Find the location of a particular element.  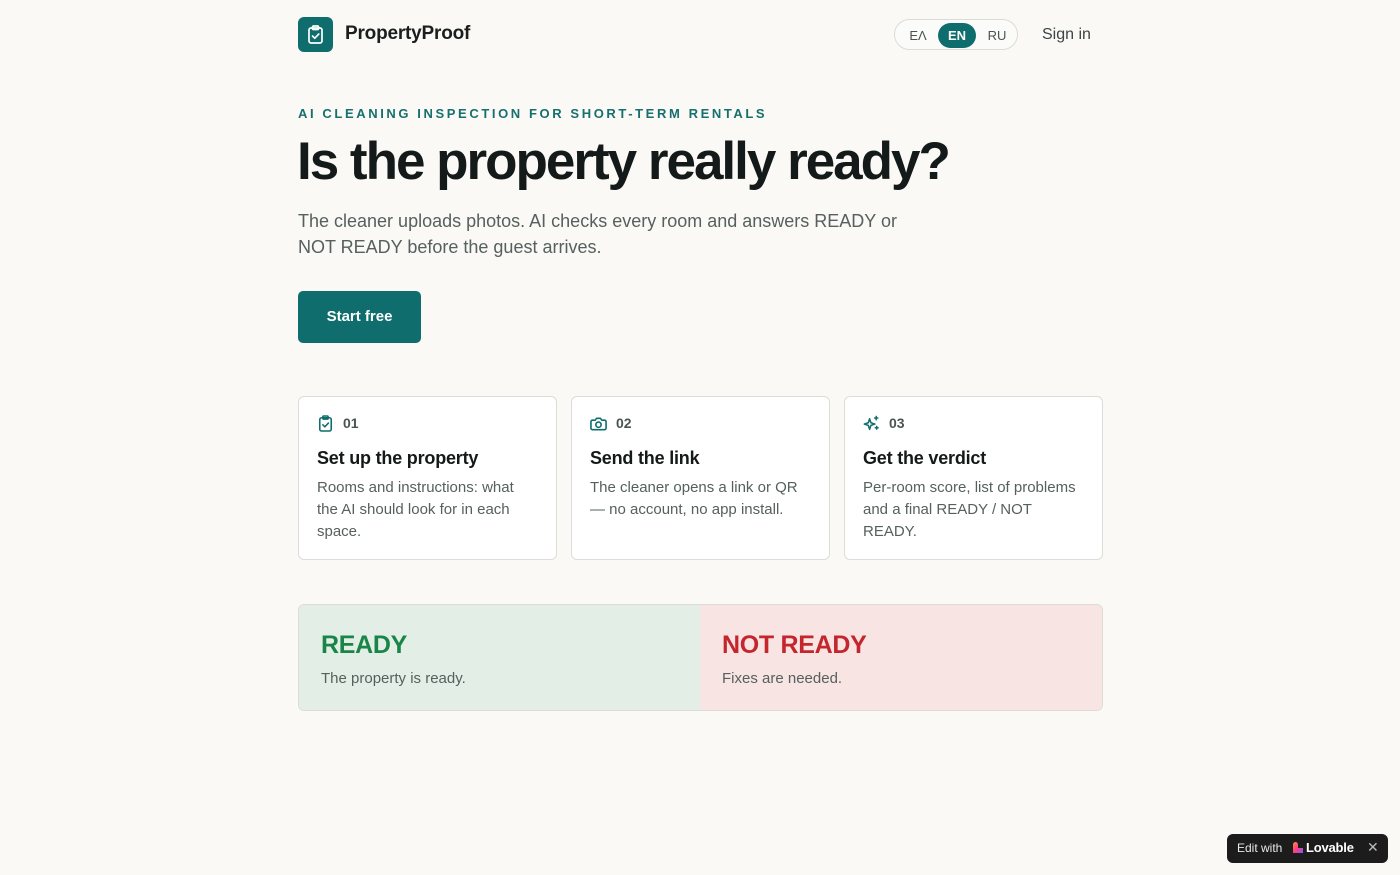

verdict-not-ready-title: NOT READY is located at coordinates (794, 645).